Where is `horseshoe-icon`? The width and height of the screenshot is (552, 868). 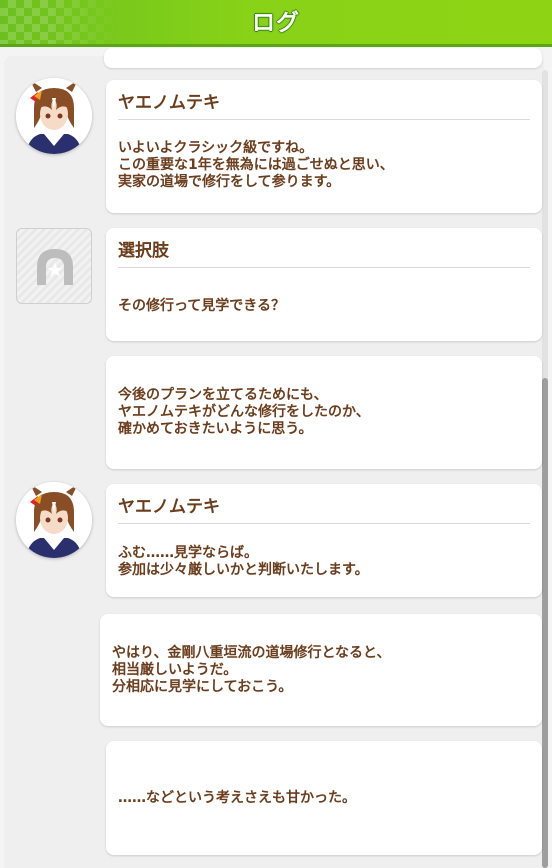
horseshoe-icon is located at coordinates (54, 266).